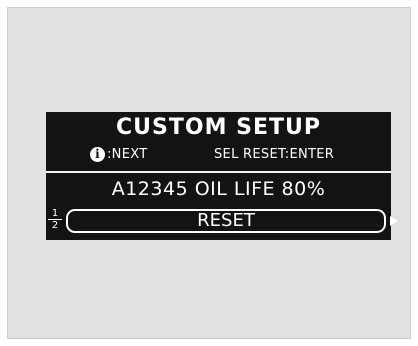 This screenshot has height=346, width=418. I want to click on page-current: 1, so click(55, 214).